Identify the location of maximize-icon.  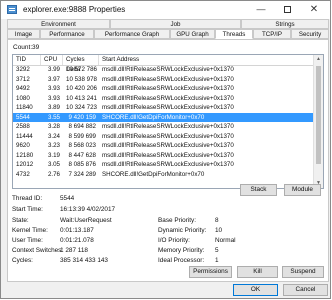
(287, 10).